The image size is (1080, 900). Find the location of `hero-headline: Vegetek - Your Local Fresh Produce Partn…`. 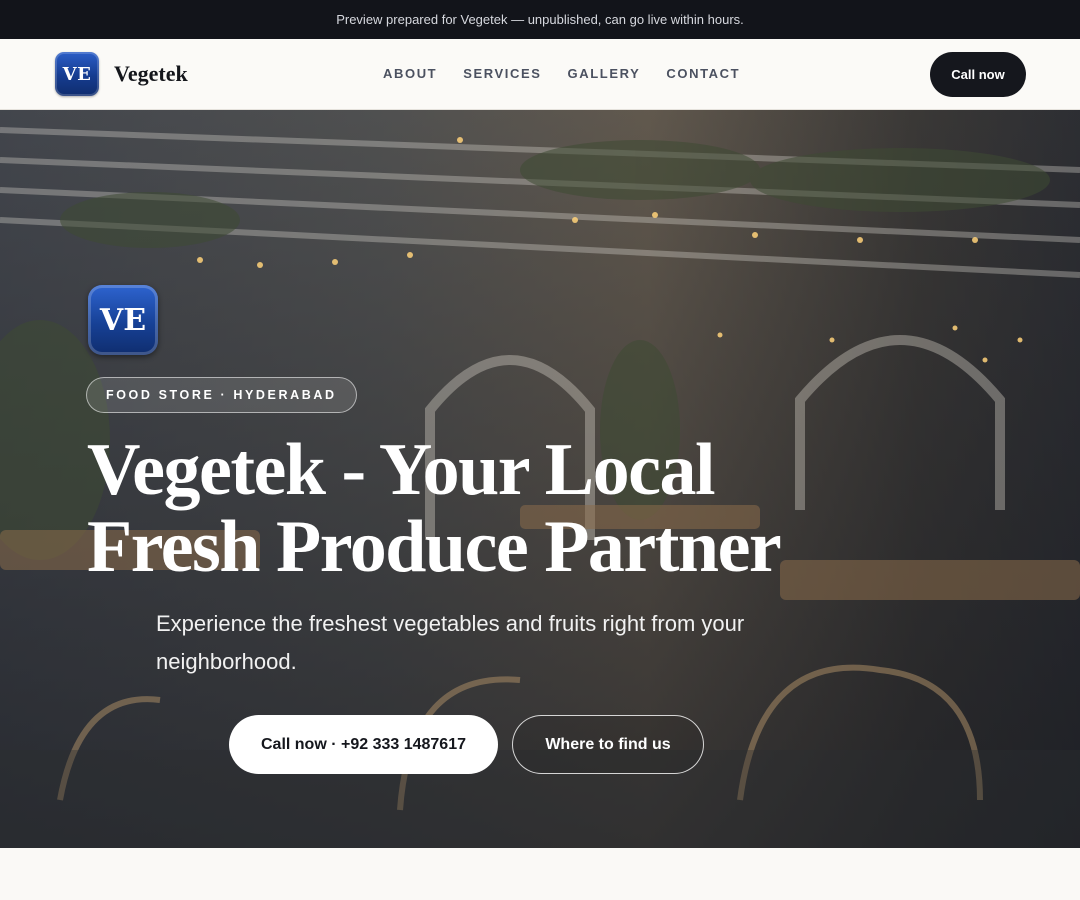

hero-headline: Vegetek - Your Local Fresh Produce Partn… is located at coordinates (434, 508).